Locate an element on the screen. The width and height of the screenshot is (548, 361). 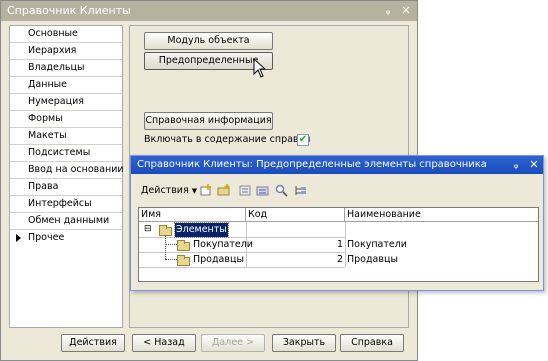
edit-icon is located at coordinates (245, 190).